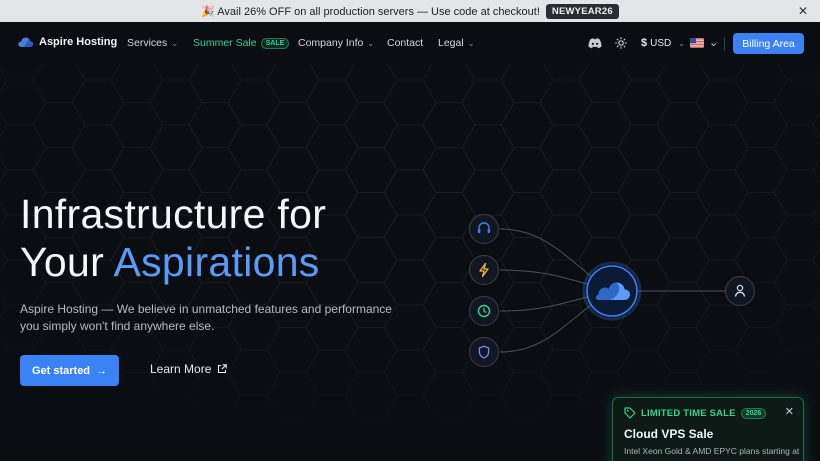  Describe the element at coordinates (644, 43) in the screenshot. I see `currency-symbol: $` at that location.